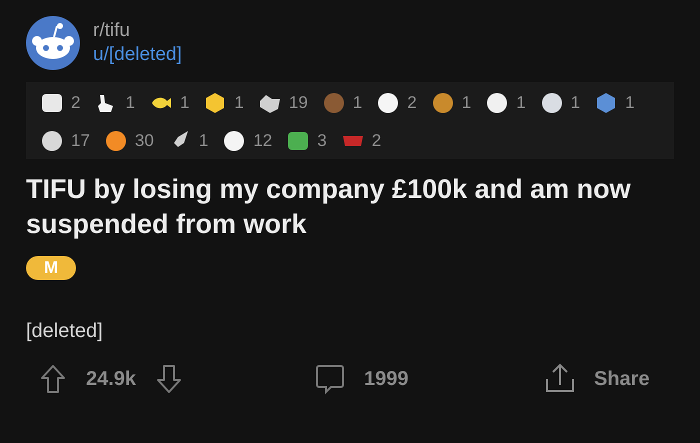 The image size is (700, 443). Describe the element at coordinates (144, 141) in the screenshot. I see `award-count: 30` at that location.